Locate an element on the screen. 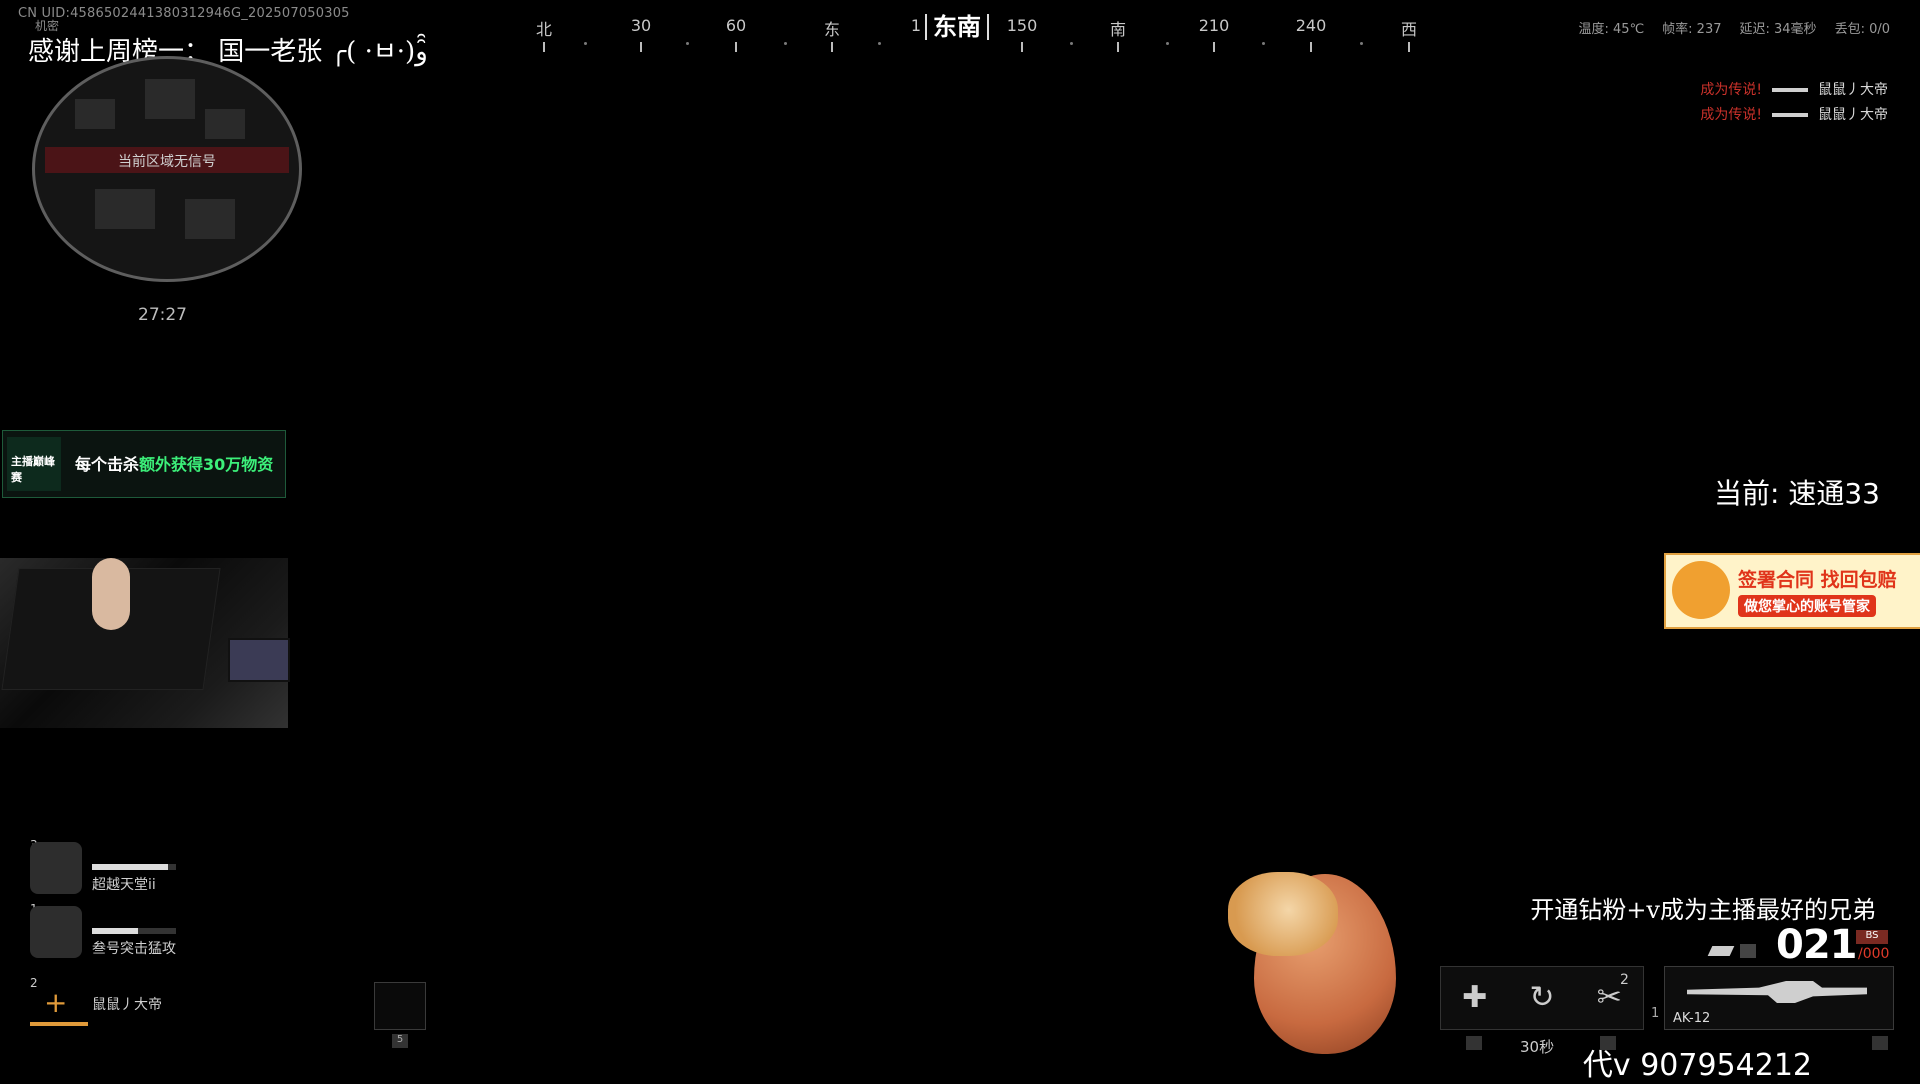 This screenshot has width=1920, height=1084. packet-loss-stat: 丢包: 0/0 is located at coordinates (1862, 29).